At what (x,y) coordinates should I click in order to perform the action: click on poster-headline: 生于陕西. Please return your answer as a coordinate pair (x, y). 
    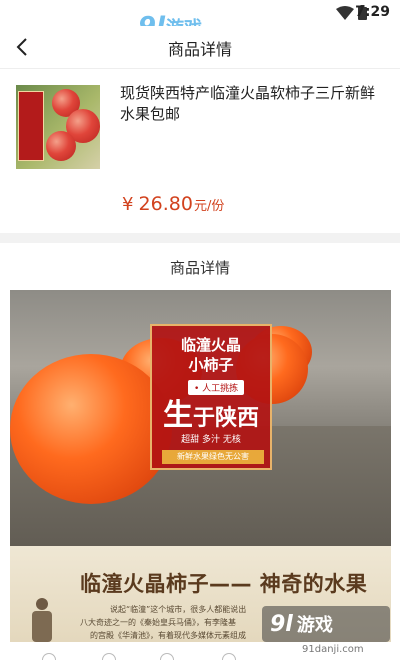
    Looking at the image, I should click on (211, 412).